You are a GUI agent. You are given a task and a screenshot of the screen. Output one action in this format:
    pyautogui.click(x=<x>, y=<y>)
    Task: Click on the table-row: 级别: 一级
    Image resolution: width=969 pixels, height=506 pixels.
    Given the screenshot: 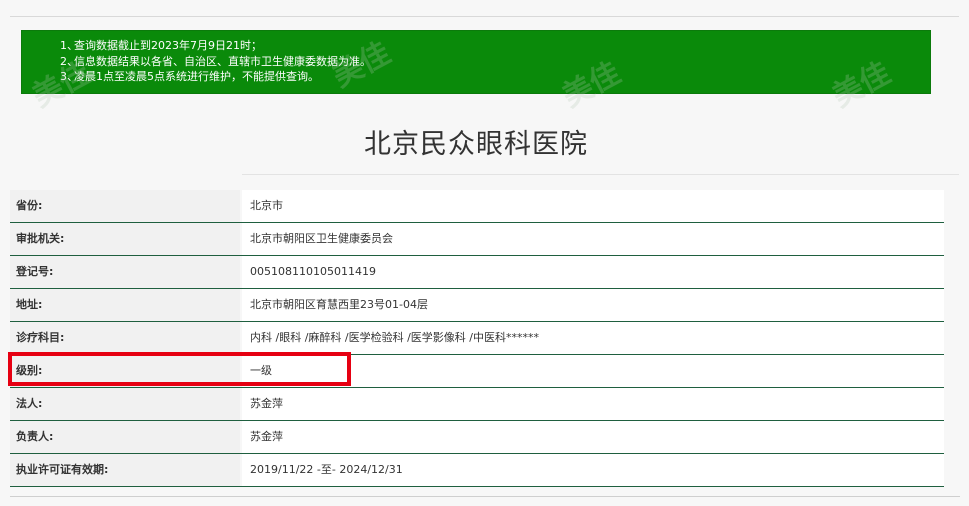 What is the action you would take?
    pyautogui.click(x=477, y=371)
    